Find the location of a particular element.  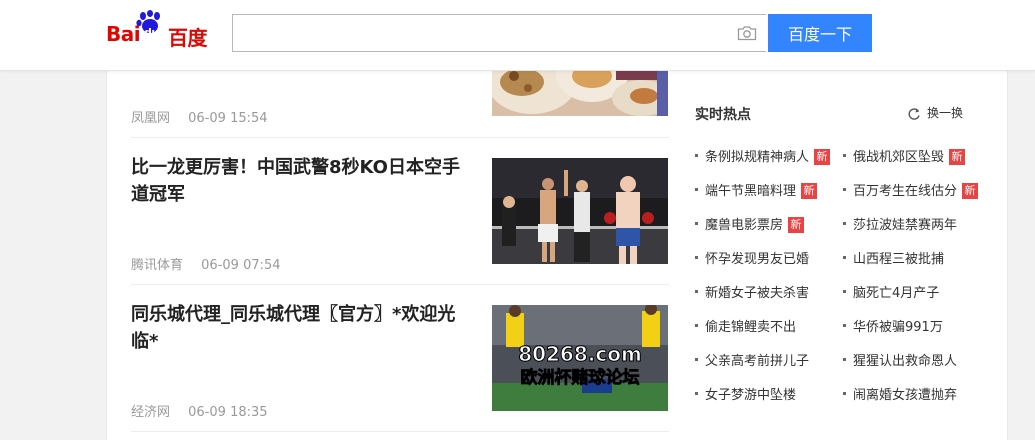

refresh-button: 换一换 is located at coordinates (935, 112).